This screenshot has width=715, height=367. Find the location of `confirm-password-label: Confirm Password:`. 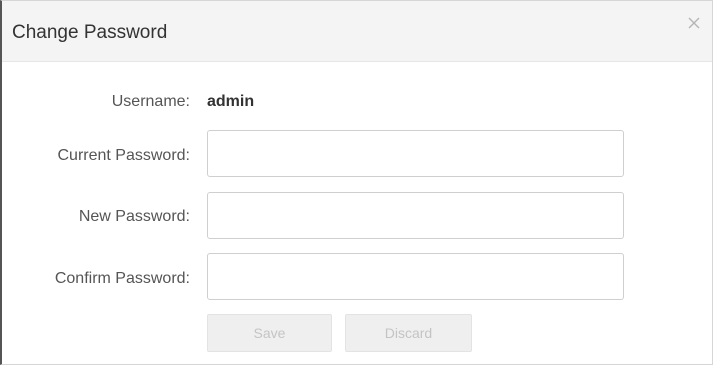

confirm-password-label: Confirm Password: is located at coordinates (122, 278).